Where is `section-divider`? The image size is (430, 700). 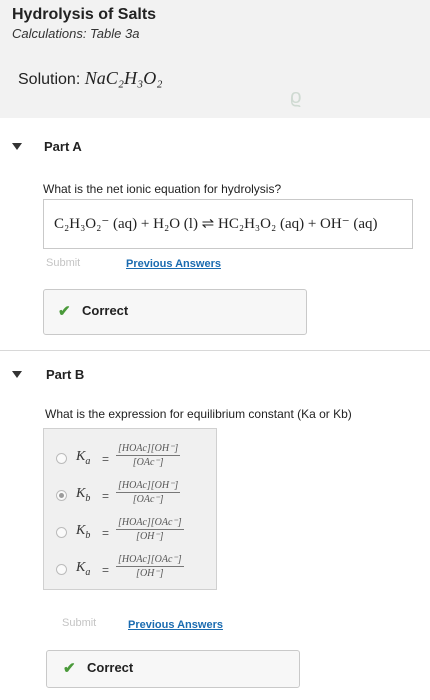 section-divider is located at coordinates (215, 350).